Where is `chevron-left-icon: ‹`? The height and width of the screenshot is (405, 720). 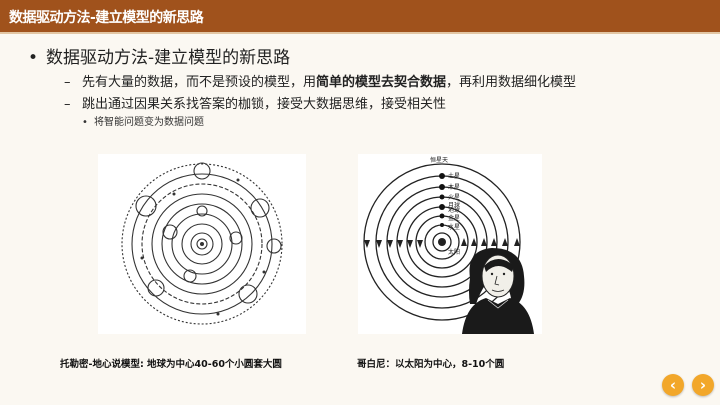
chevron-left-icon: ‹ is located at coordinates (673, 385).